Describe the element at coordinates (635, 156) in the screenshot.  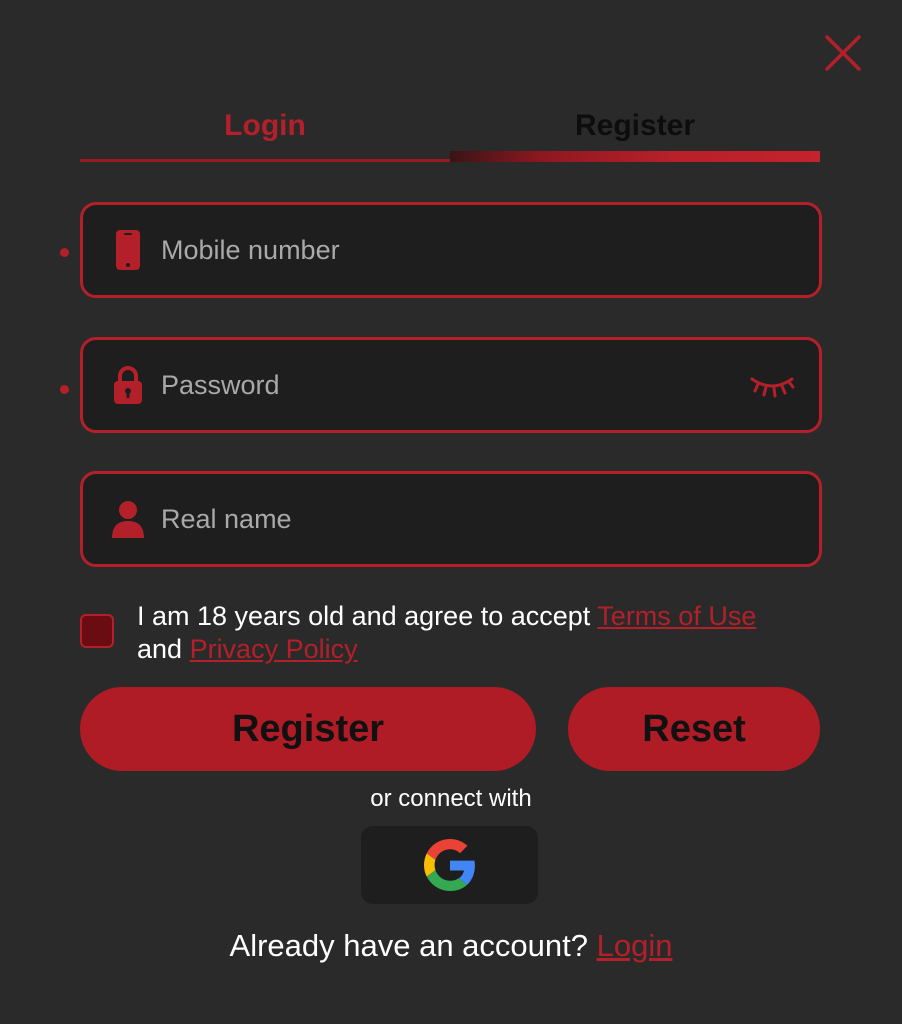
I see `tab-register-active-indicator` at that location.